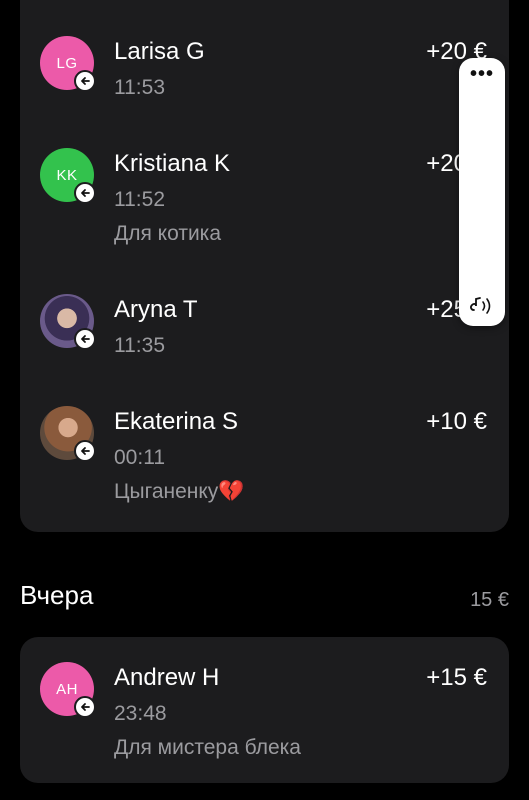  Describe the element at coordinates (264, 91) in the screenshot. I see `transaction-row: LG Larisa G 11:53 +20 €` at that location.